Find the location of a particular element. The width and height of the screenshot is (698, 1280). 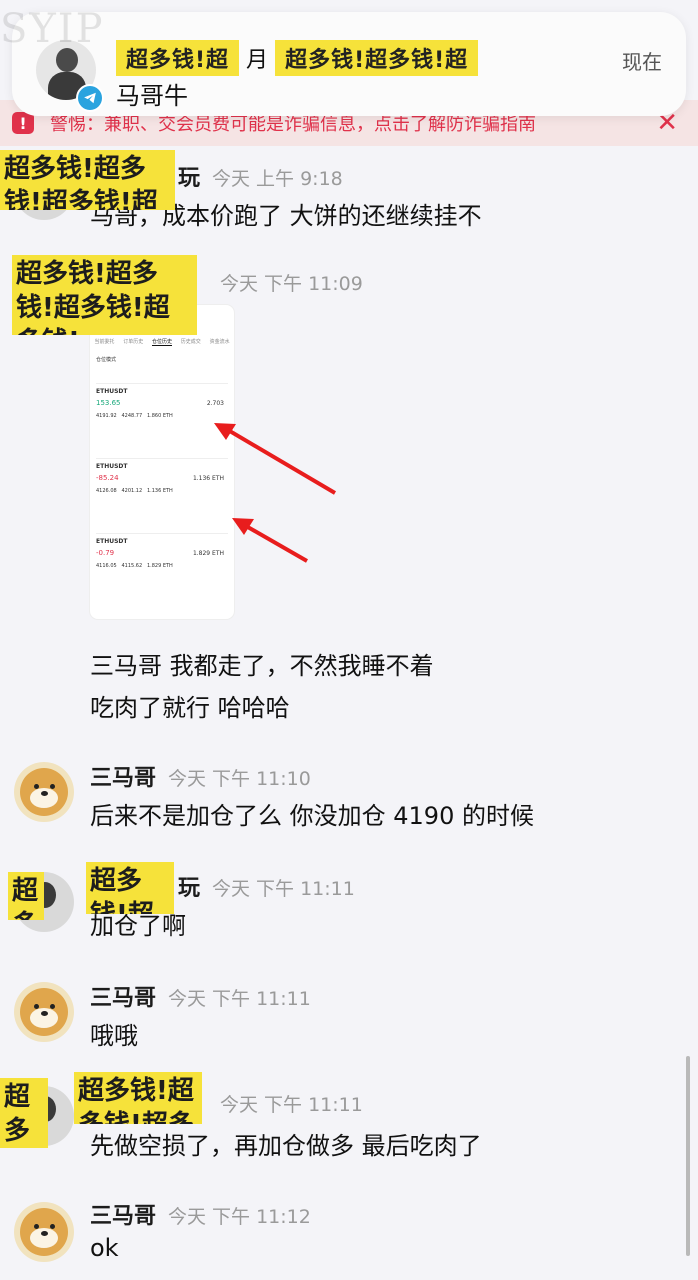

notification-title: 超多钱!超 月 超多钱!超多钱!超 is located at coordinates (297, 58).